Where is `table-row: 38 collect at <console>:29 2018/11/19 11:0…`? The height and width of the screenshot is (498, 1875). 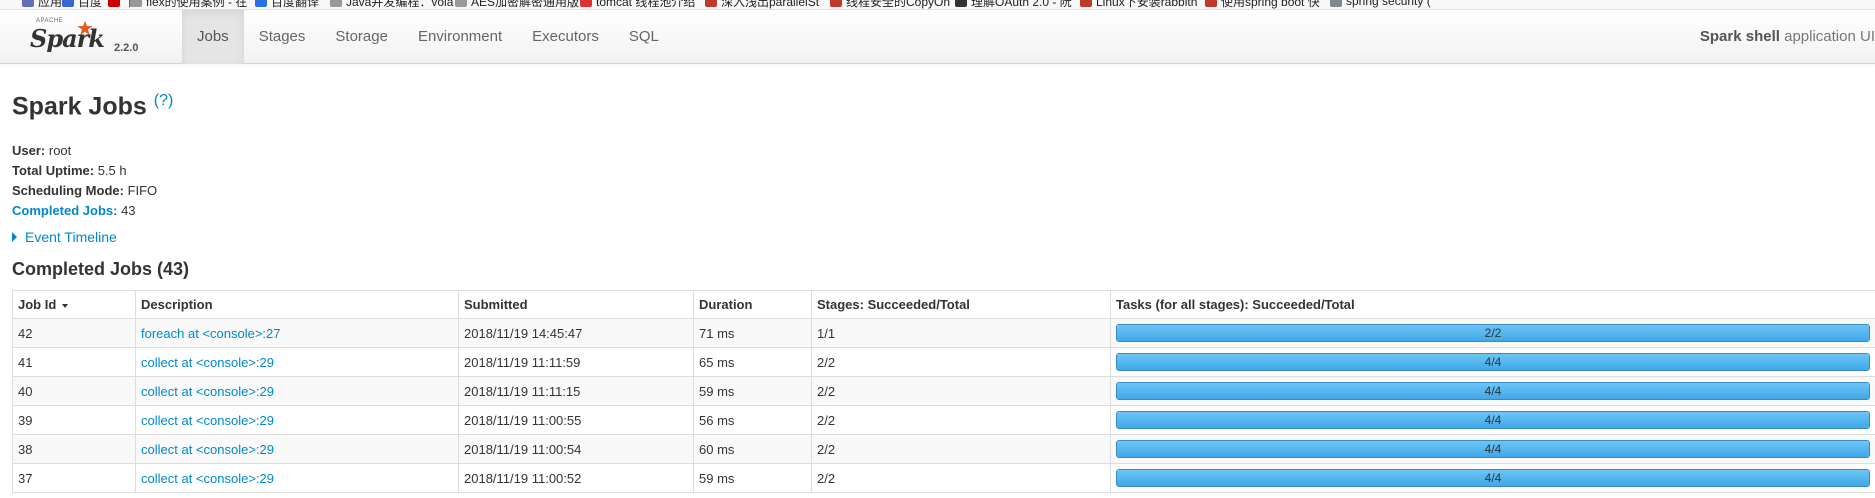
table-row: 38 collect at <console>:29 2018/11/19 11:0… is located at coordinates (943, 449).